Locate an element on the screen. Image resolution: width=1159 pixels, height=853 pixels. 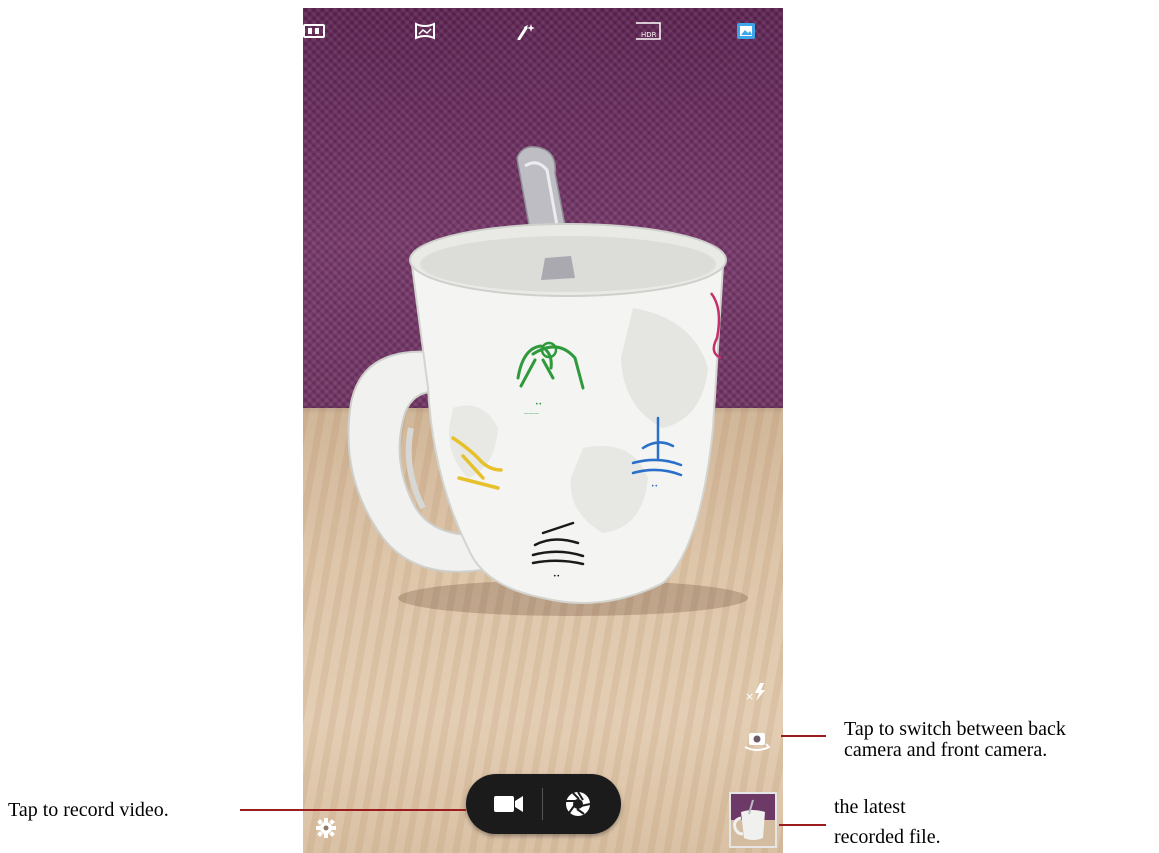
shutter-icon is located at coordinates (578, 803).